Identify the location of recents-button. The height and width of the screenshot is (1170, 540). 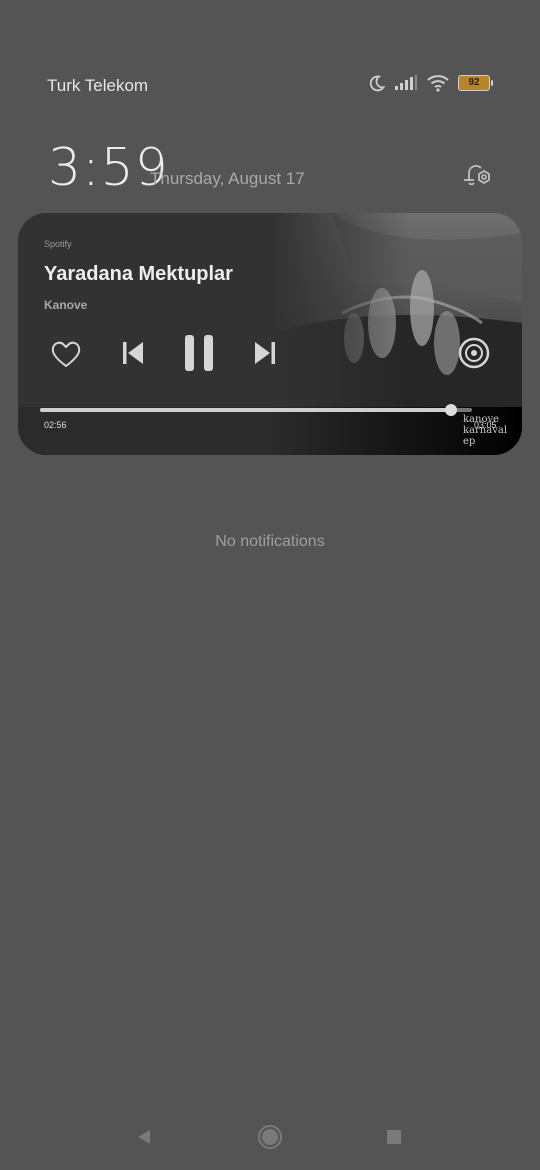
(394, 1137).